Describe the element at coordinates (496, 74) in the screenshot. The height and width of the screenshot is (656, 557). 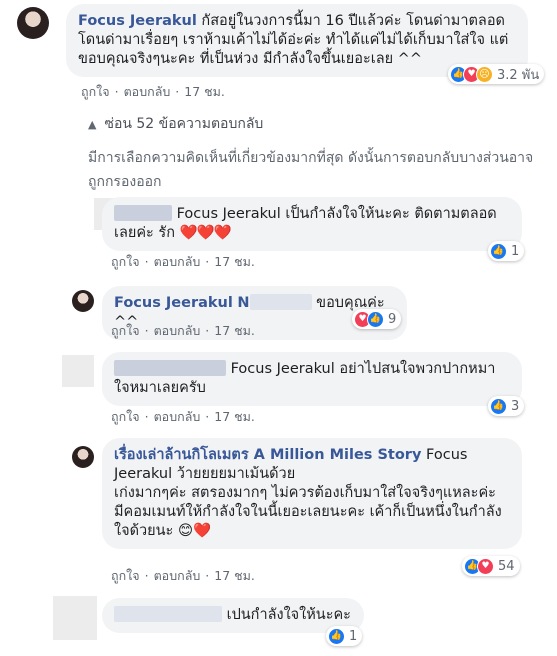
I see `reaction-summary: 👍 ♥ ☹ 3.2 พัน` at that location.